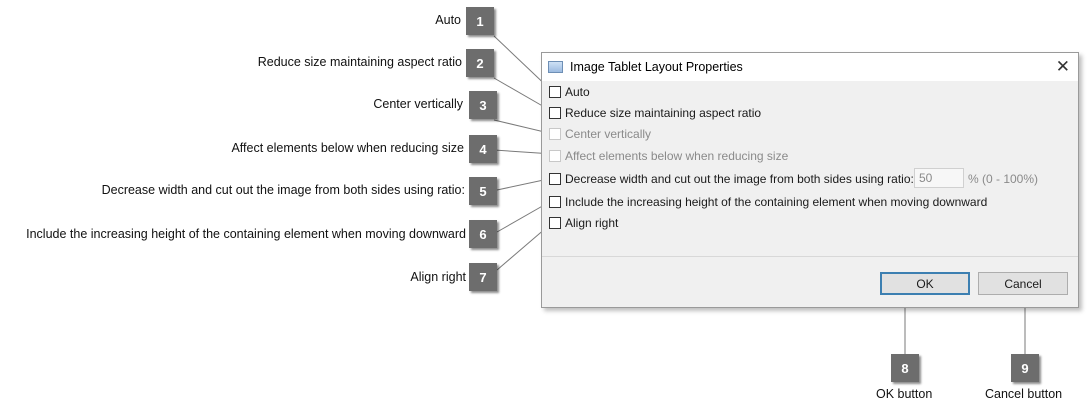 Image resolution: width=1089 pixels, height=418 pixels. Describe the element at coordinates (1024, 394) in the screenshot. I see `callout-label-cancel-button: Cancel button` at that location.